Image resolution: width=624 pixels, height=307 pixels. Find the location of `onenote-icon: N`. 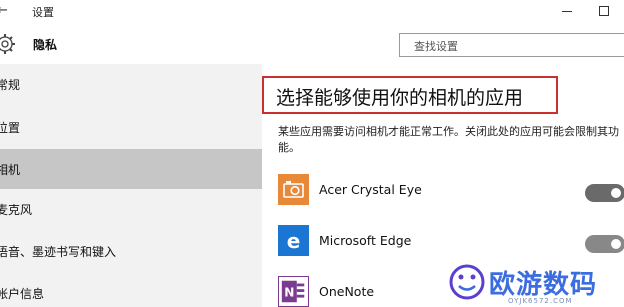

onenote-icon: N is located at coordinates (293, 291).